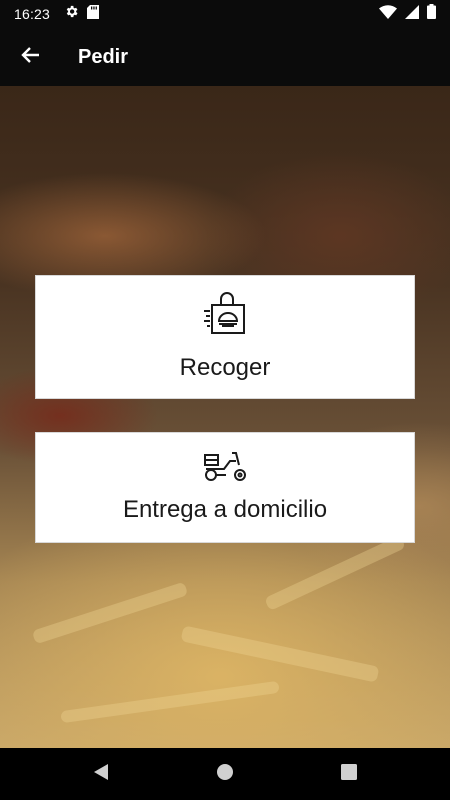 The width and height of the screenshot is (450, 800). I want to click on recents-square-icon, so click(349, 774).